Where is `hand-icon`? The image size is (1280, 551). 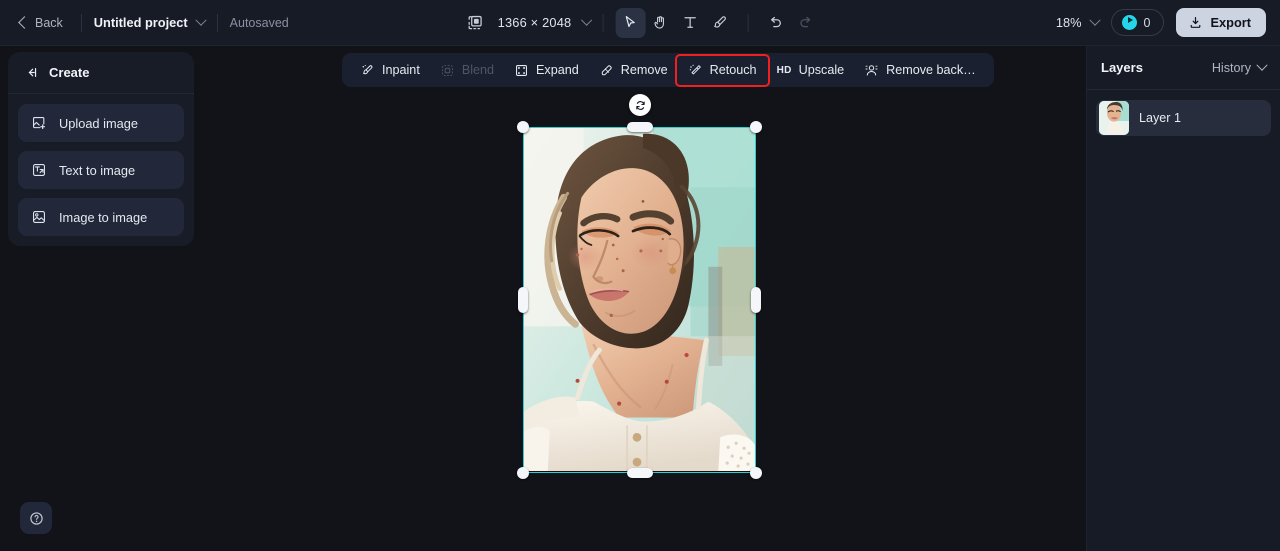
hand-icon is located at coordinates (659, 22).